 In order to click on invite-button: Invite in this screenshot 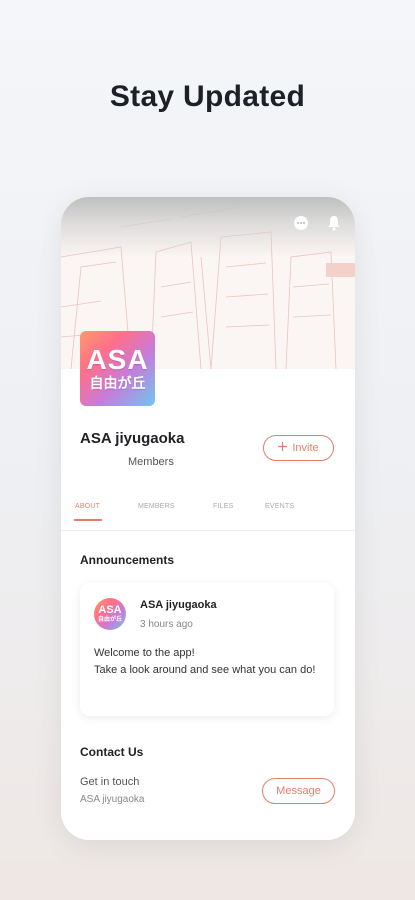, I will do `click(298, 448)`.